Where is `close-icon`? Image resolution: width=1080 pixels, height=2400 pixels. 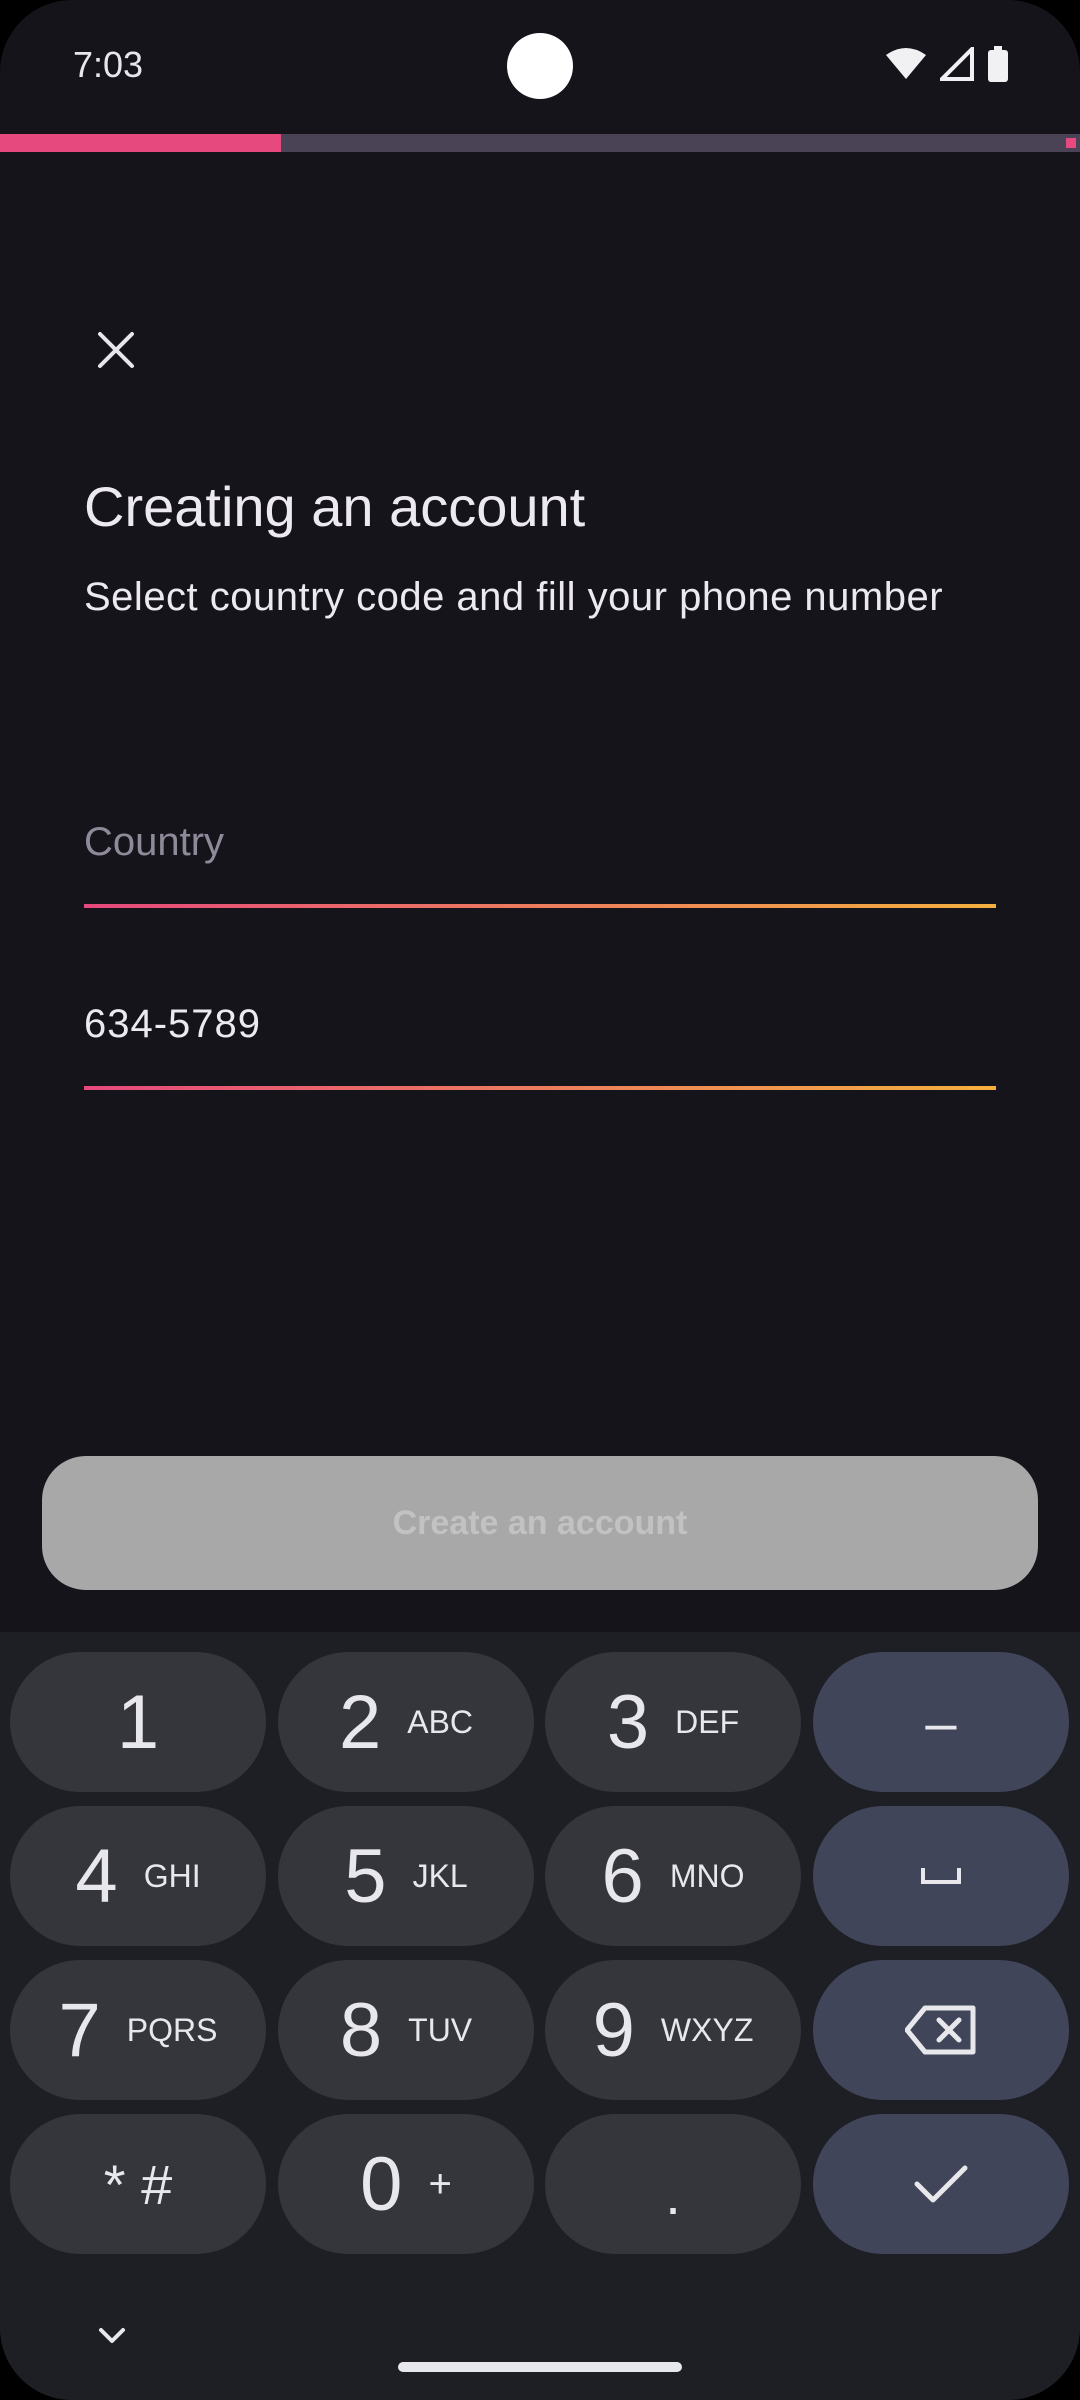
close-icon is located at coordinates (116, 350).